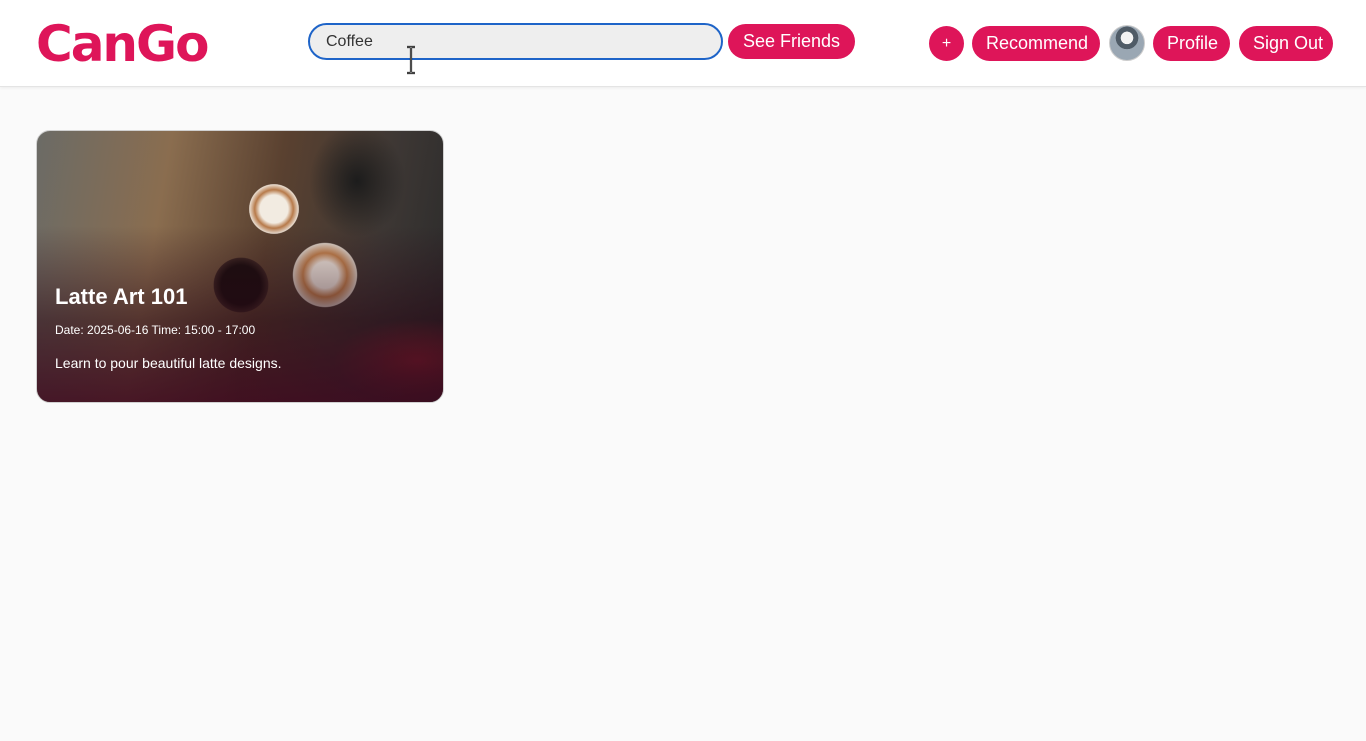 Image resolution: width=1366 pixels, height=741 pixels. What do you see at coordinates (515, 41) in the screenshot?
I see `search-input` at bounding box center [515, 41].